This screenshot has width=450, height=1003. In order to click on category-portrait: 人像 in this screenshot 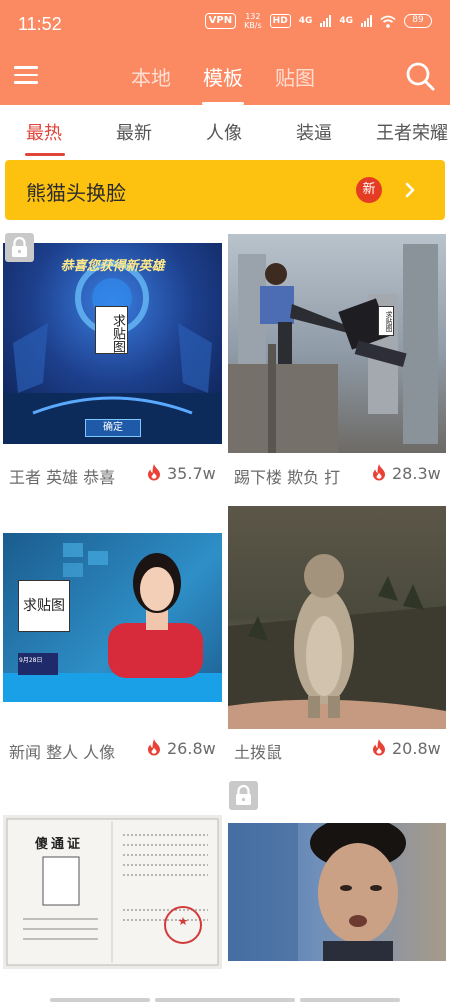, I will do `click(224, 132)`.